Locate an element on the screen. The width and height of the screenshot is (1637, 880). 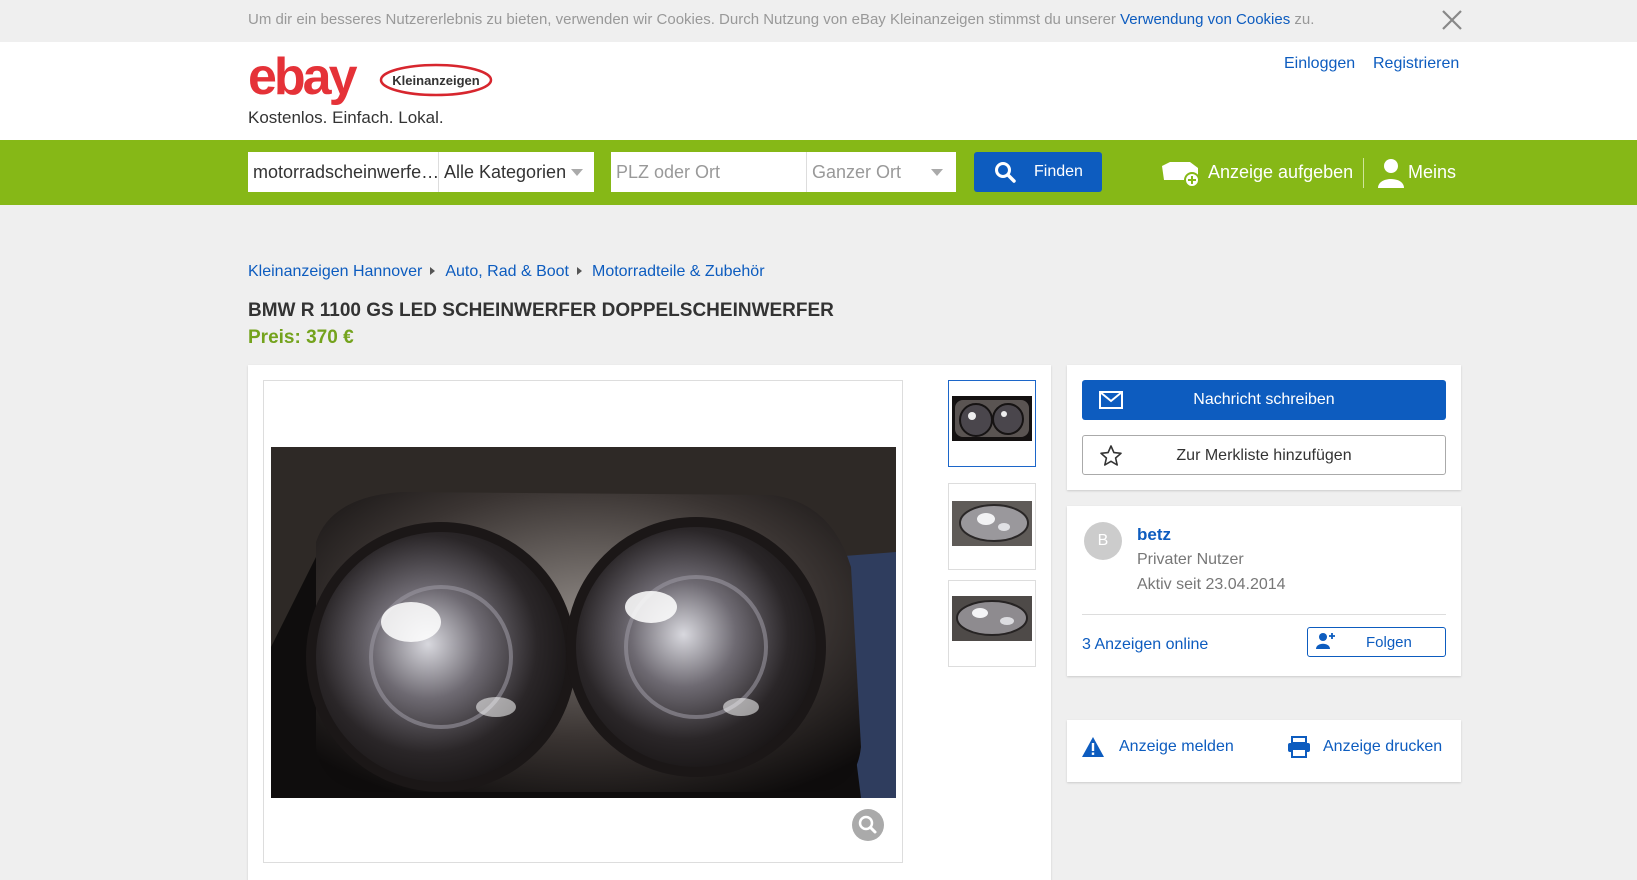
ebay-kleinanzeigen-logo: ebay Kleinanzeigen is located at coordinates (373, 78).